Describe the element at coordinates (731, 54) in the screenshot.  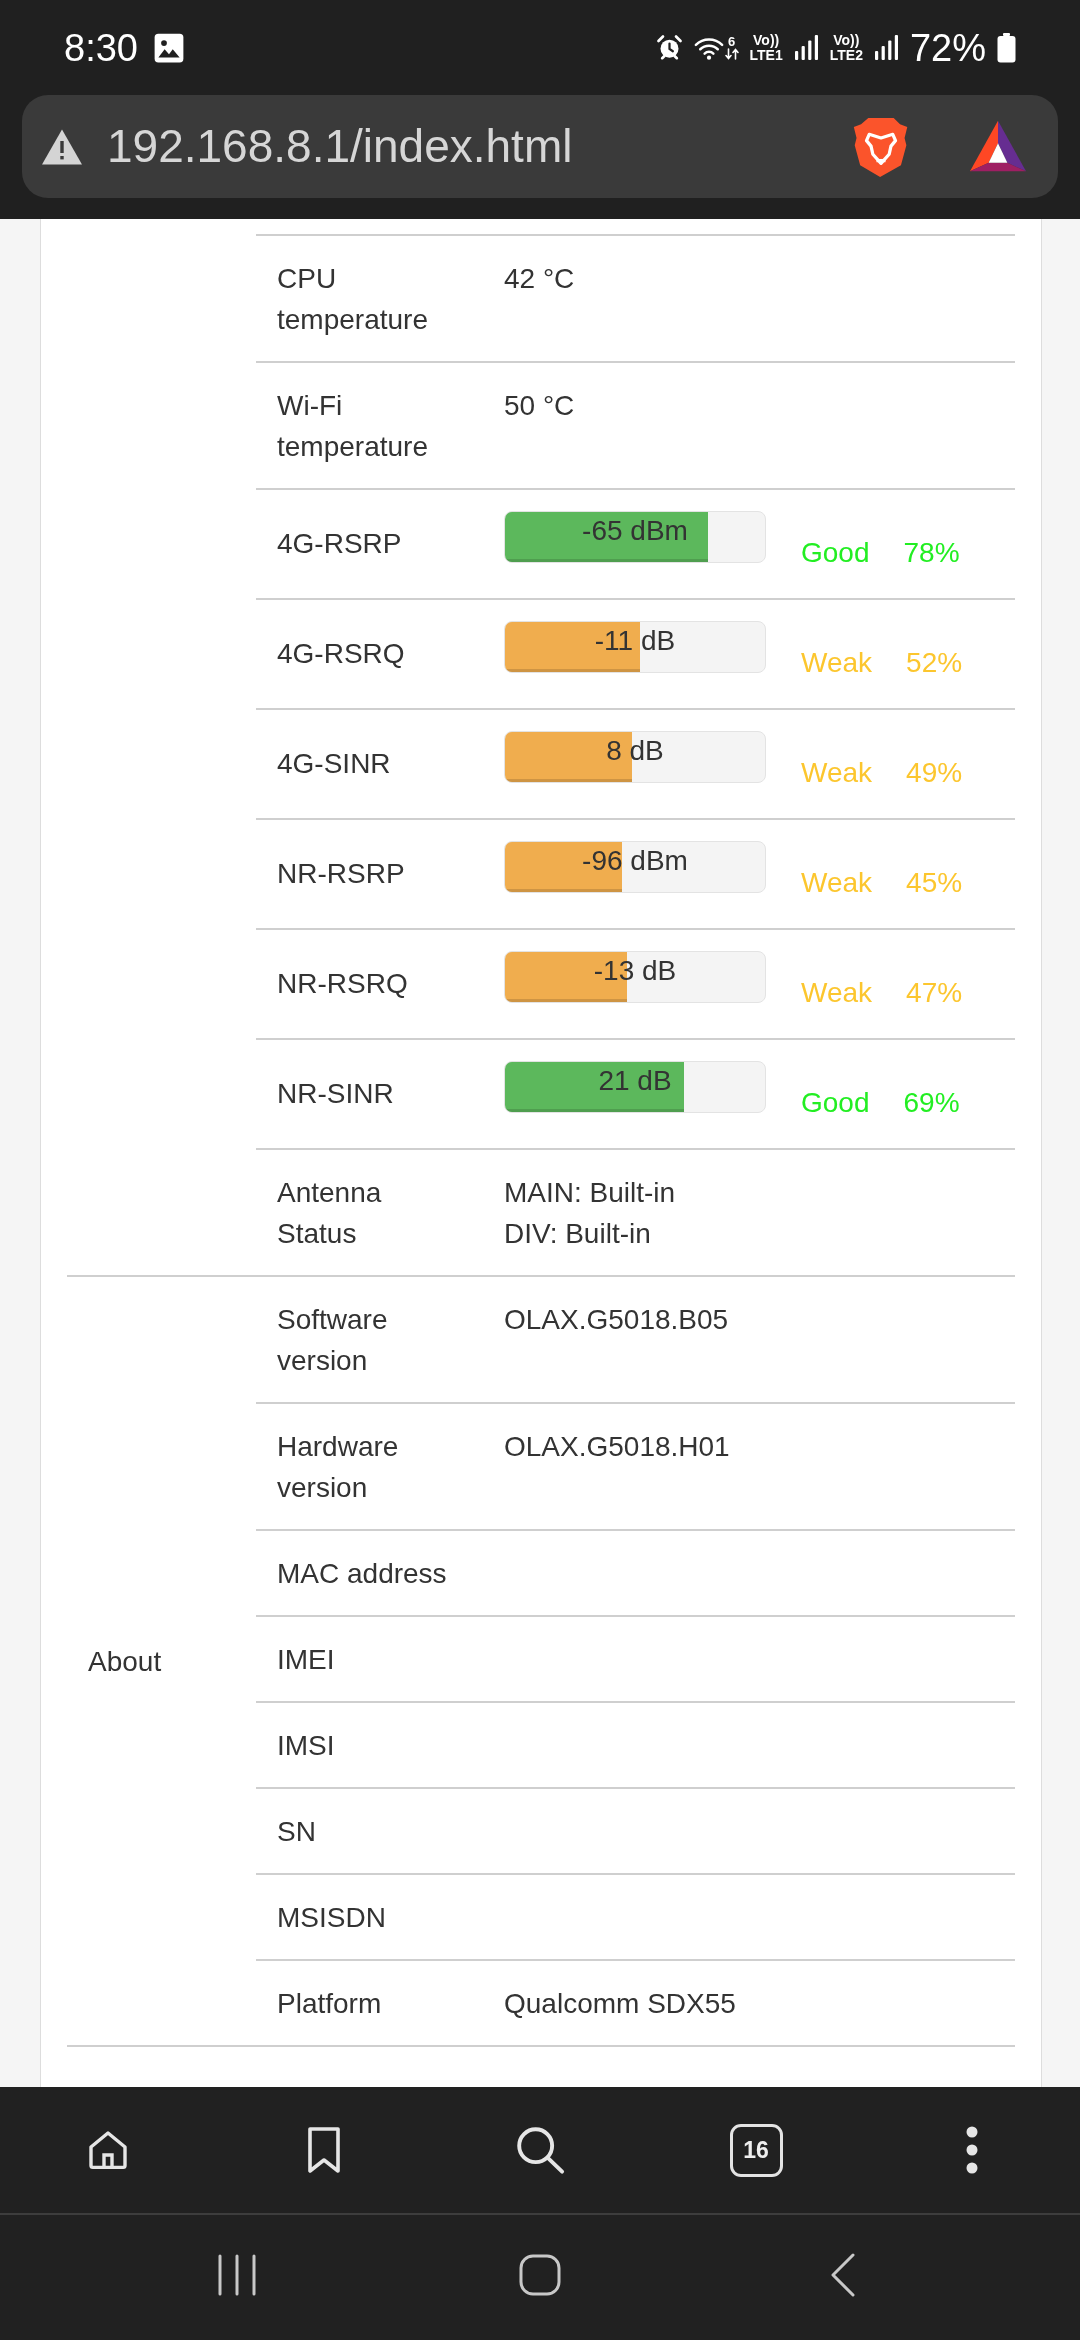
I see `data-arrows-icon` at that location.